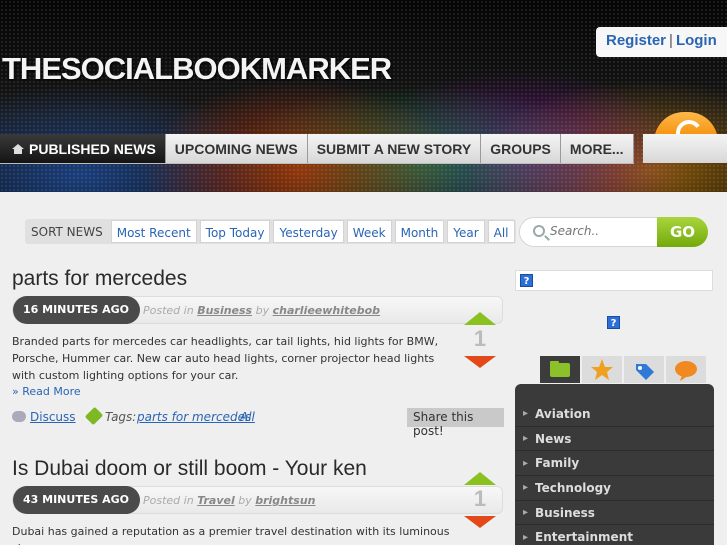 The width and height of the screenshot is (727, 545). I want to click on comment-icon, so click(686, 371).